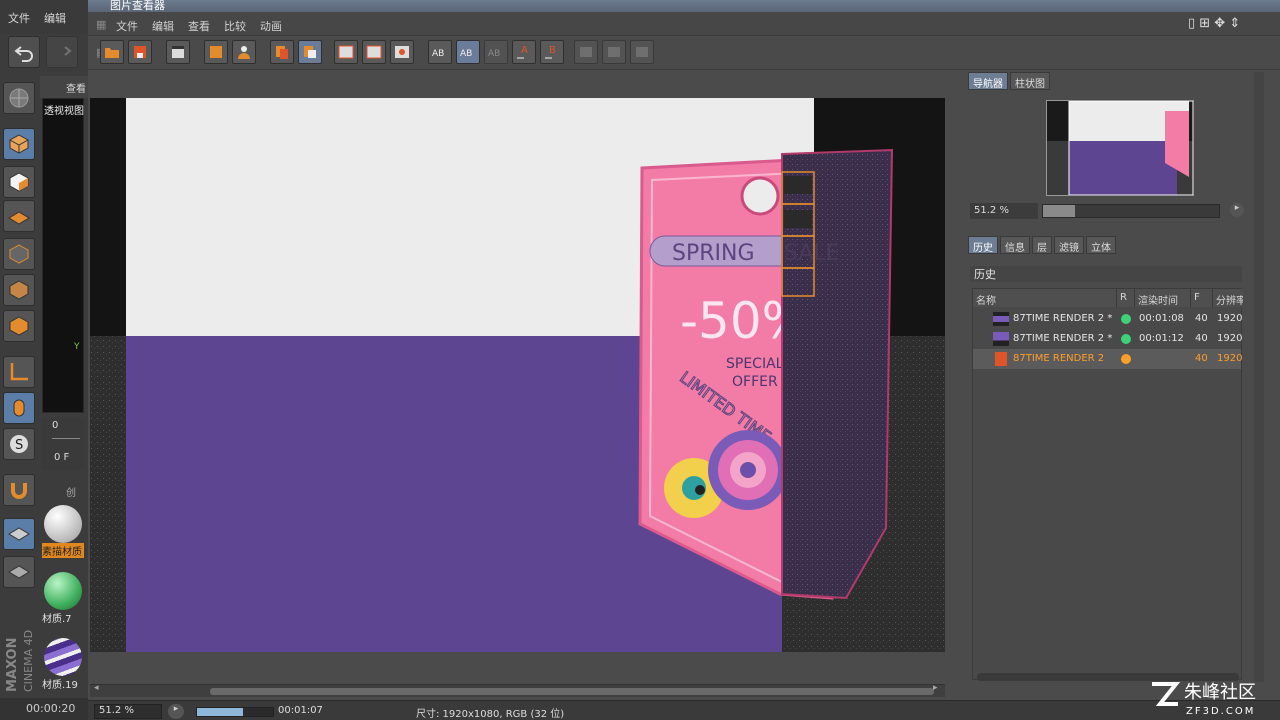 The height and width of the screenshot is (720, 1280). What do you see at coordinates (19, 408) in the screenshot?
I see `tweak-tool` at bounding box center [19, 408].